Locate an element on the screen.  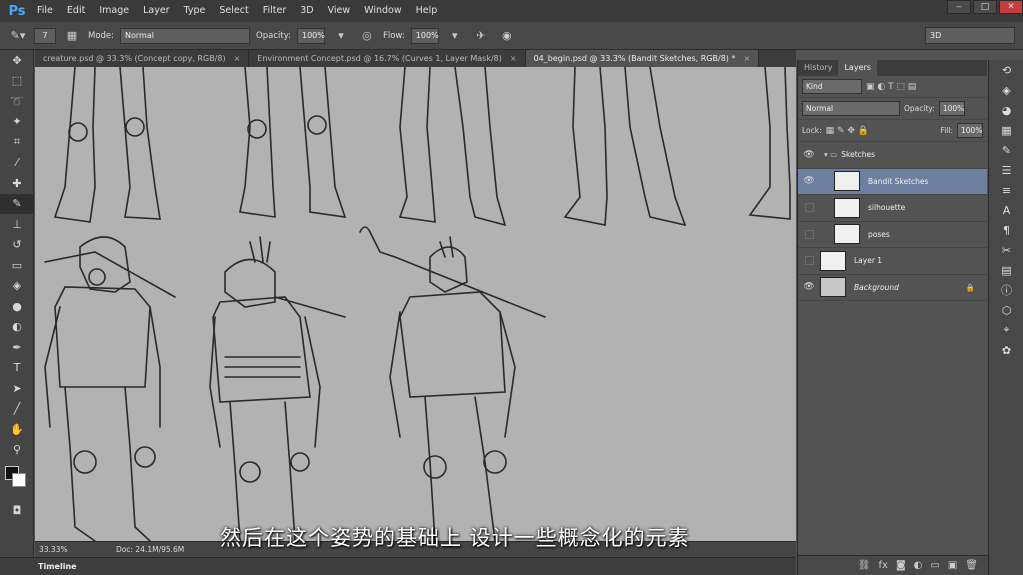
paragraph-panel-icon: ¶ is located at coordinates (1006, 230).